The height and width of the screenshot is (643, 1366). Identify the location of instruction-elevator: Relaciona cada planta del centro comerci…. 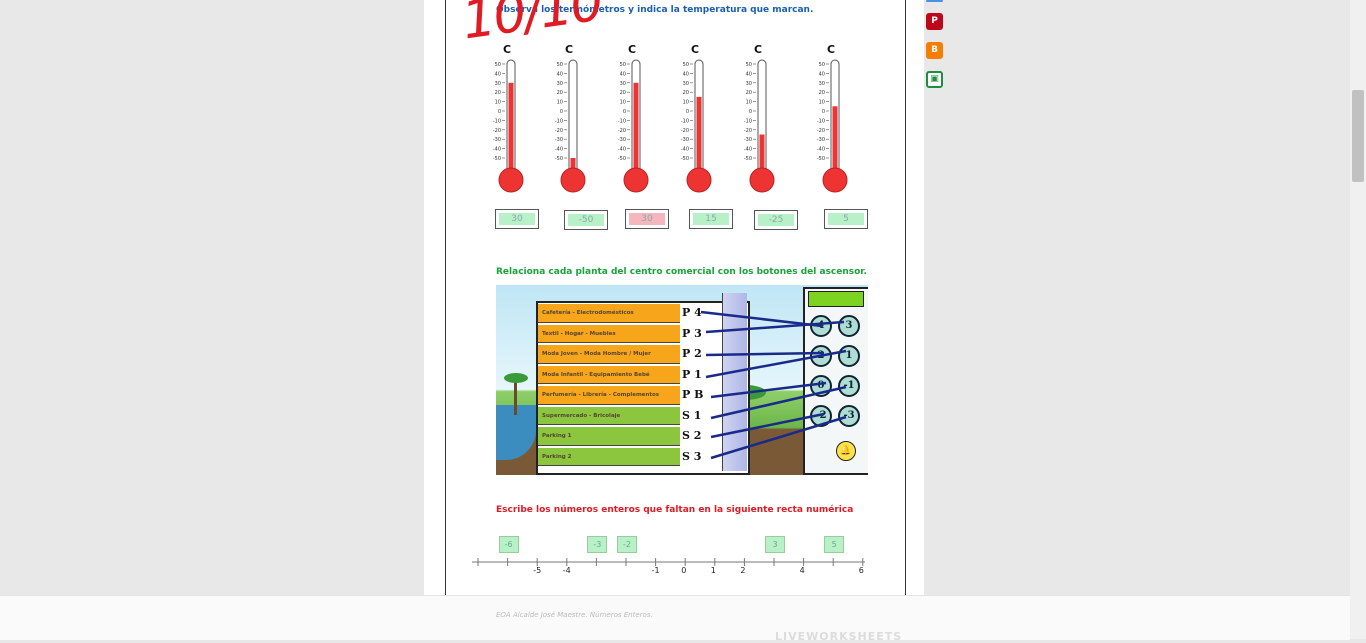
(681, 272).